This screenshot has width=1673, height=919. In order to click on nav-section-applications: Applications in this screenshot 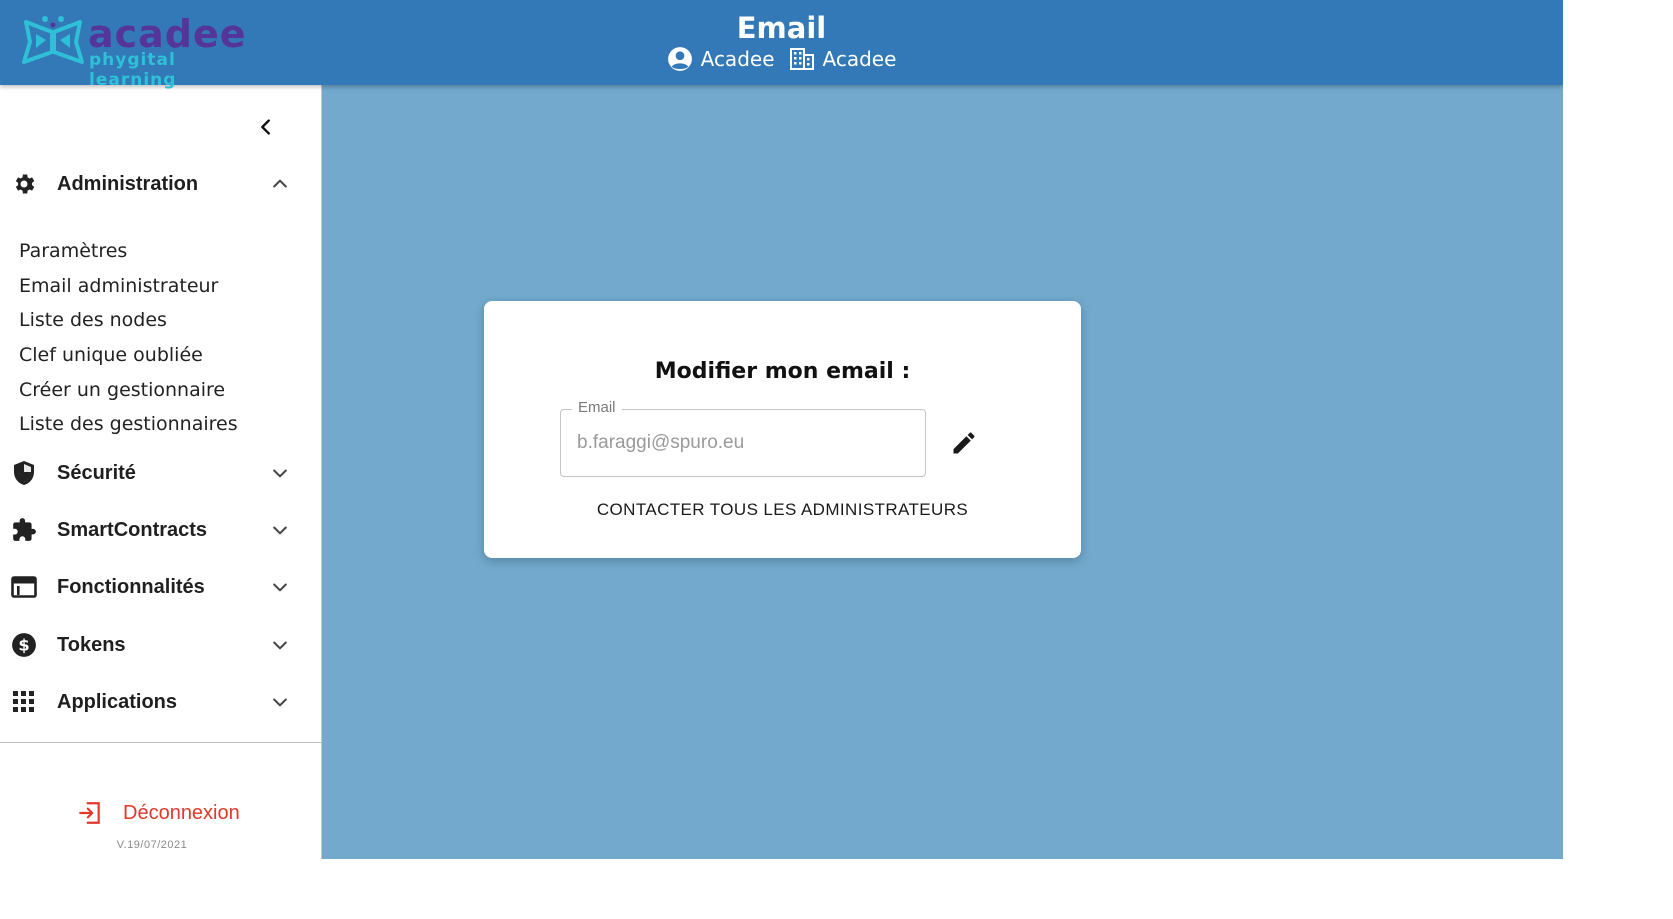, I will do `click(161, 702)`.